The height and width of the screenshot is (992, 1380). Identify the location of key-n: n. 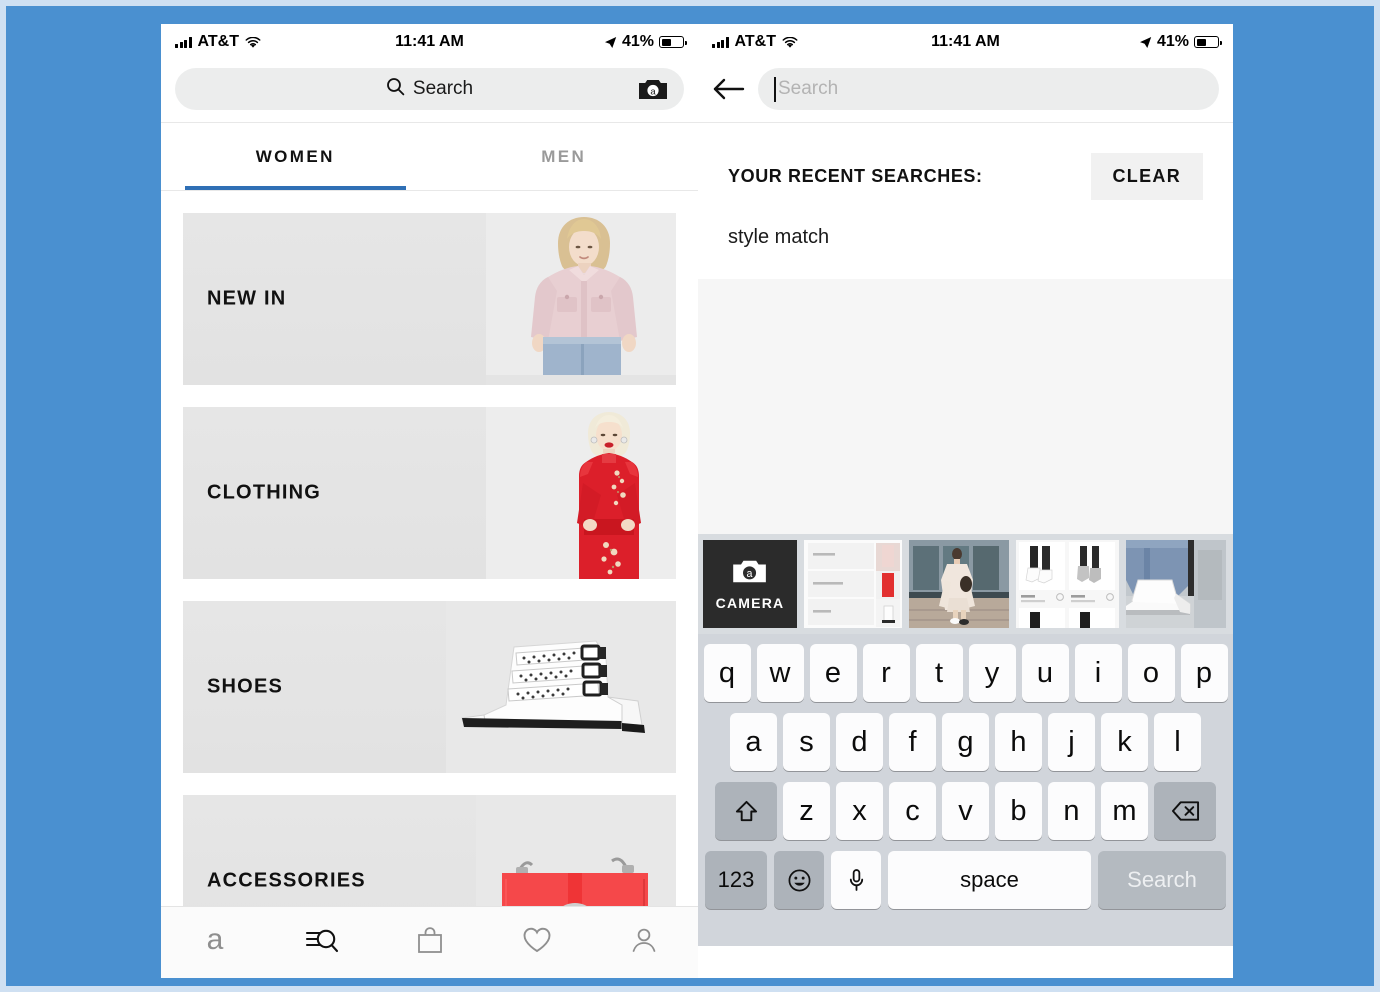
(1071, 811).